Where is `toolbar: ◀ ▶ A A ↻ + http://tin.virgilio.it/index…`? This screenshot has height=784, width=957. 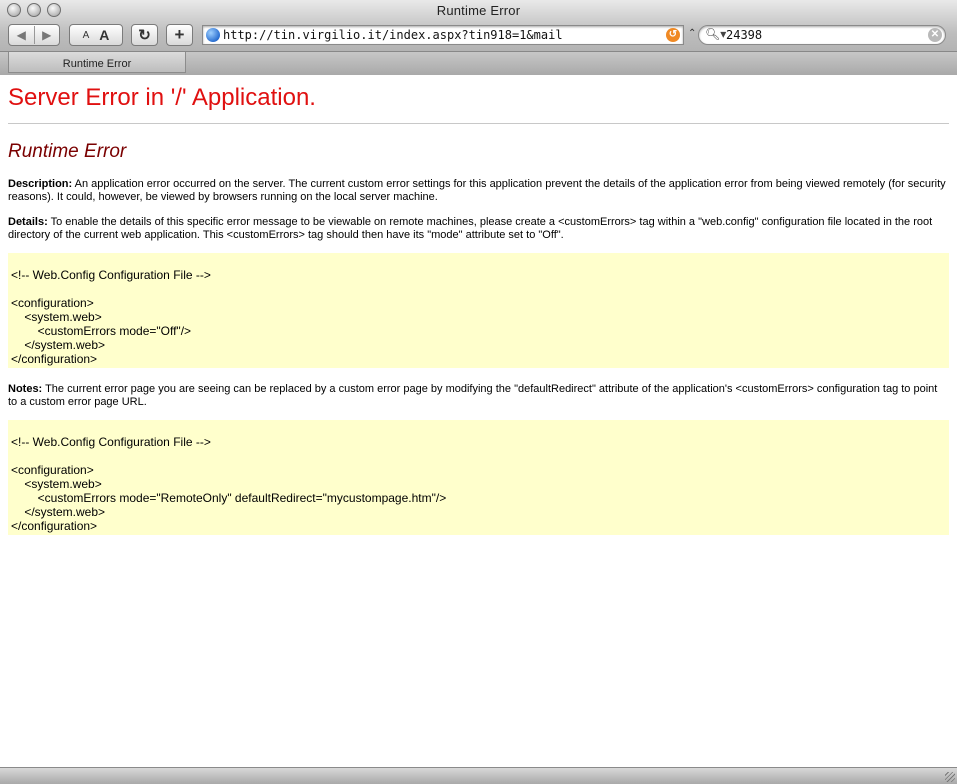
toolbar: ◀ ▶ A A ↻ + http://tin.virgilio.it/index… is located at coordinates (478, 36).